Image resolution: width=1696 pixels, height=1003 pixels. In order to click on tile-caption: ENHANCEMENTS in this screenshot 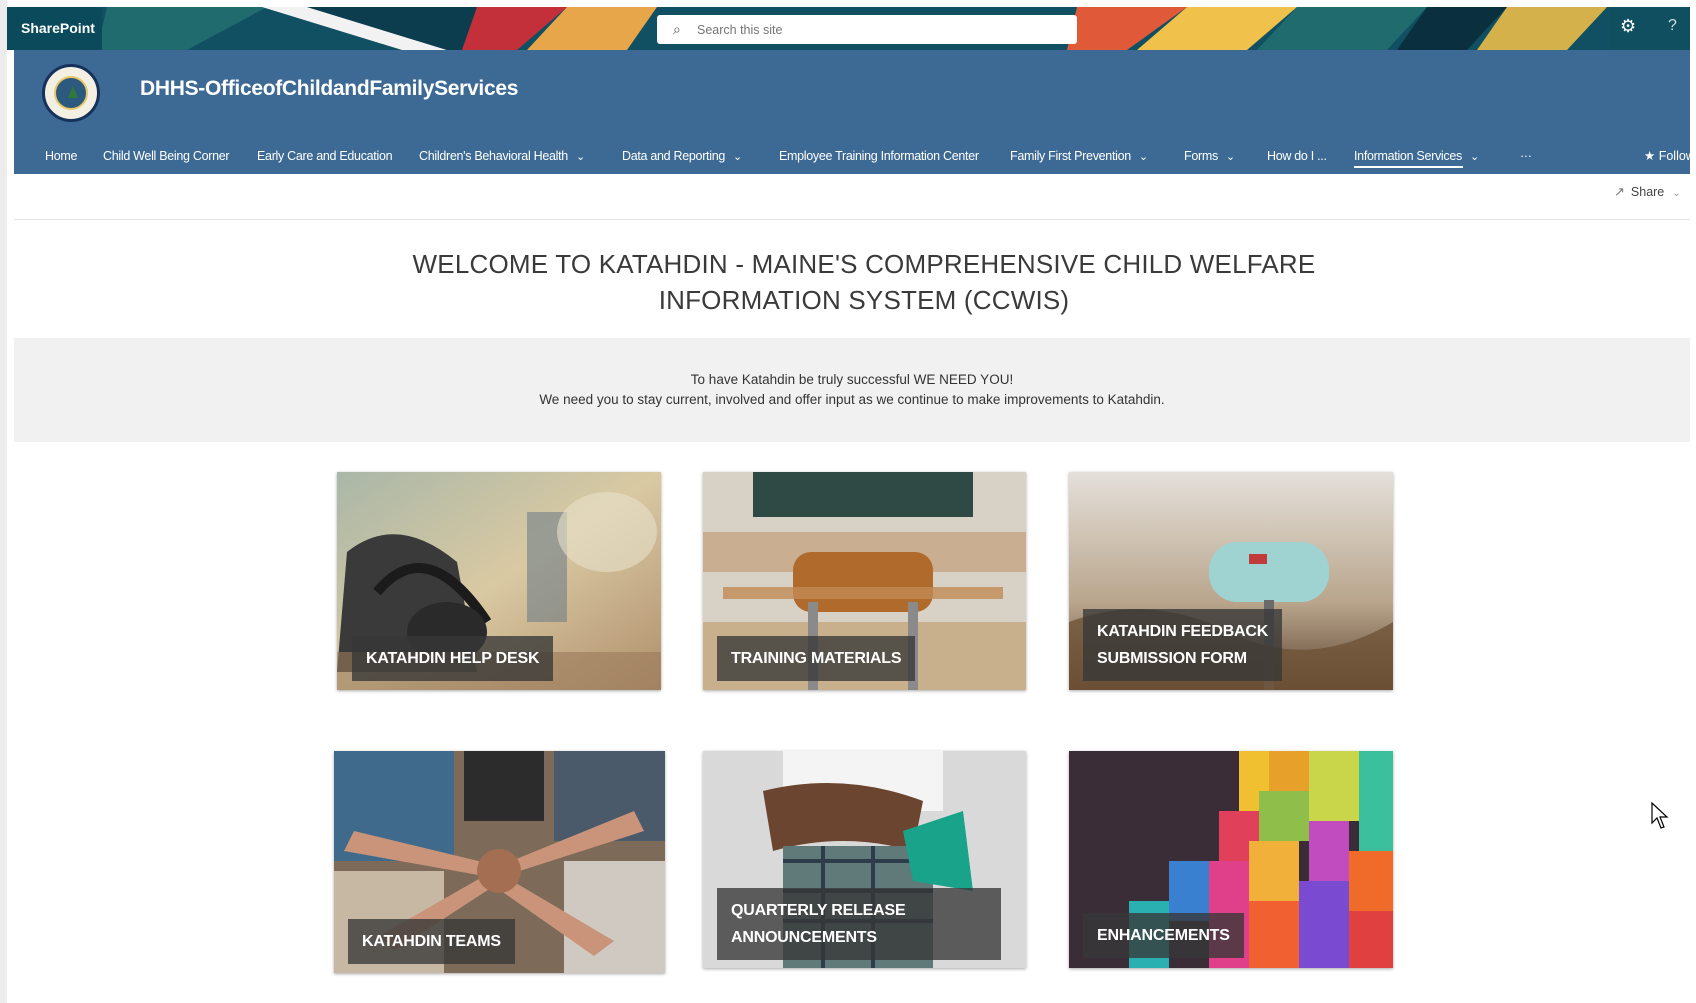, I will do `click(1163, 935)`.